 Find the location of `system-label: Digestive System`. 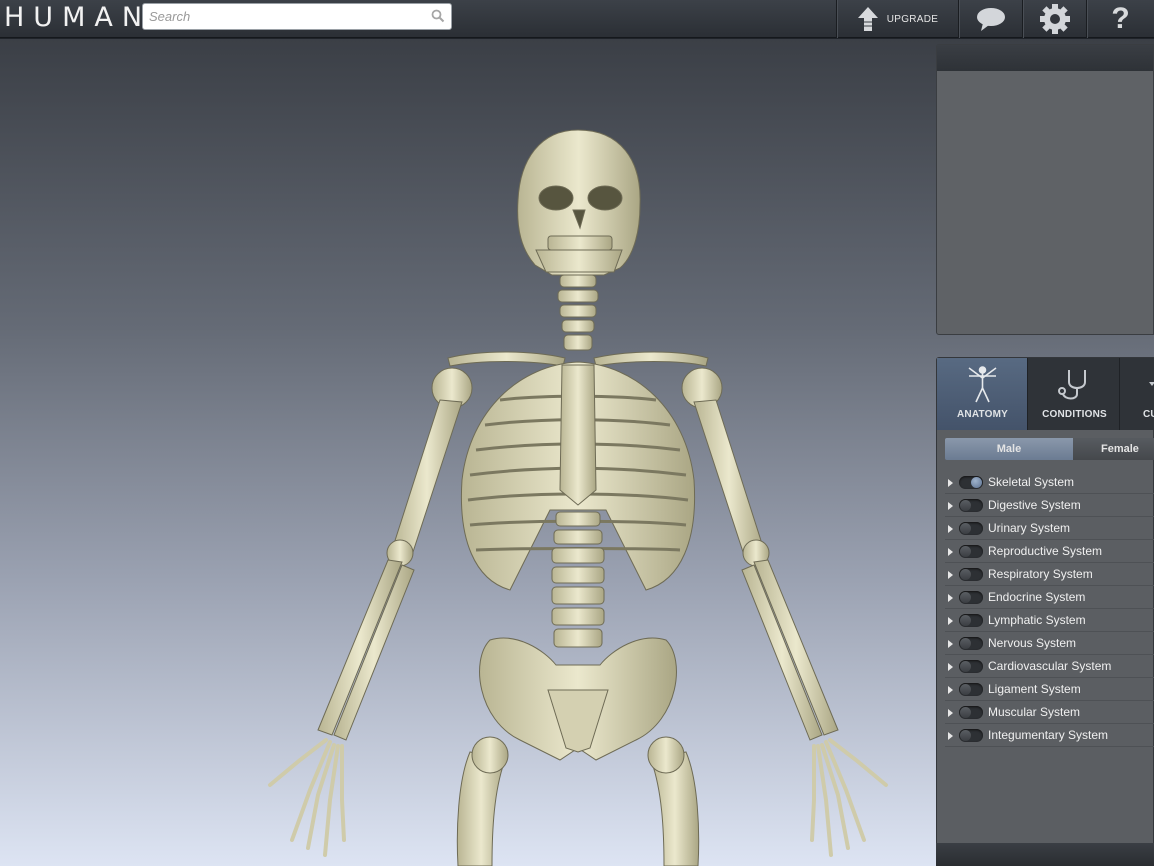

system-label: Digestive System is located at coordinates (1034, 505).